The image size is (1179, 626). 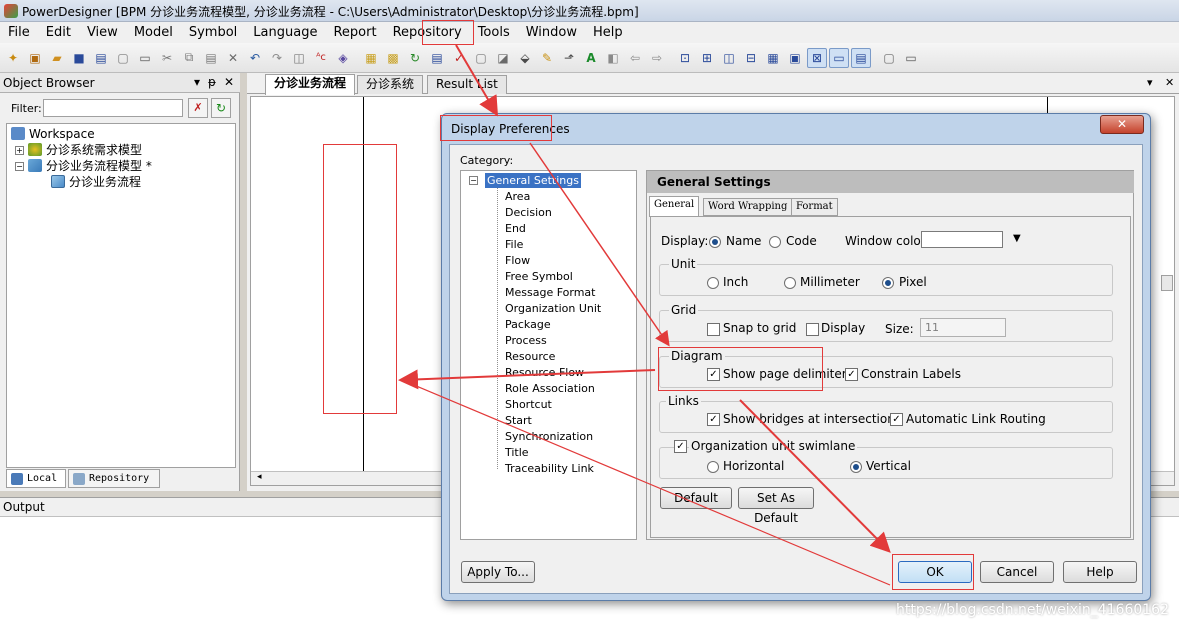 What do you see at coordinates (527, 379) in the screenshot?
I see `arrow-option-to-canvas` at bounding box center [527, 379].